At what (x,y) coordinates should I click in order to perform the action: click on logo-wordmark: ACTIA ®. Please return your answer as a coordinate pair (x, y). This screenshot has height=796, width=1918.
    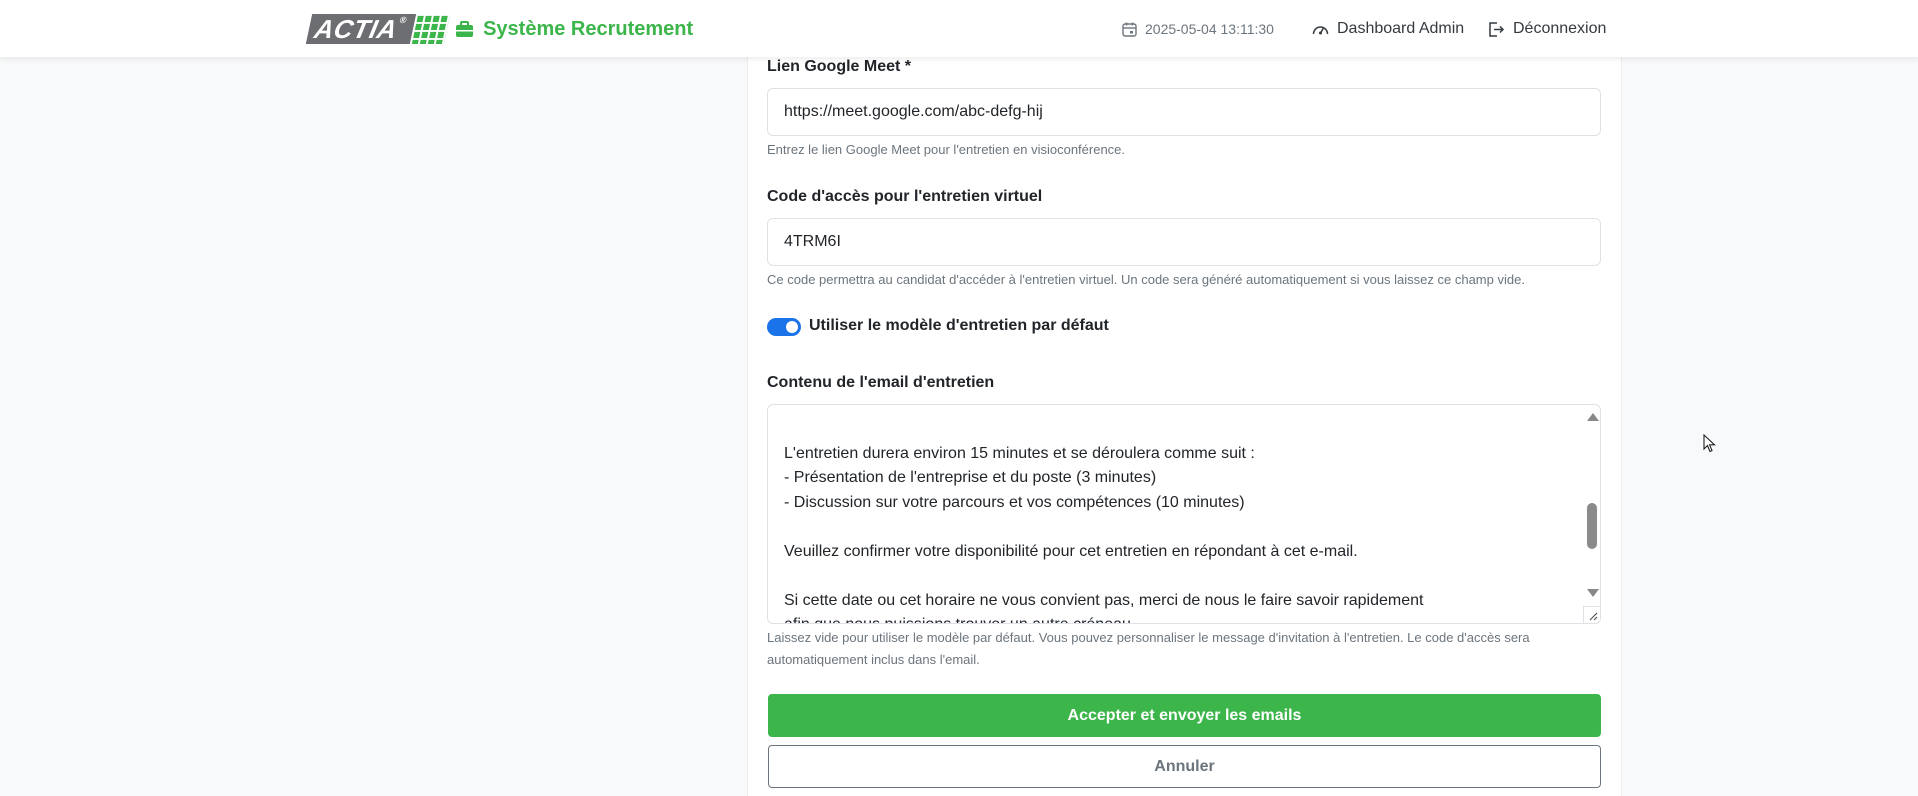
    Looking at the image, I should click on (361, 29).